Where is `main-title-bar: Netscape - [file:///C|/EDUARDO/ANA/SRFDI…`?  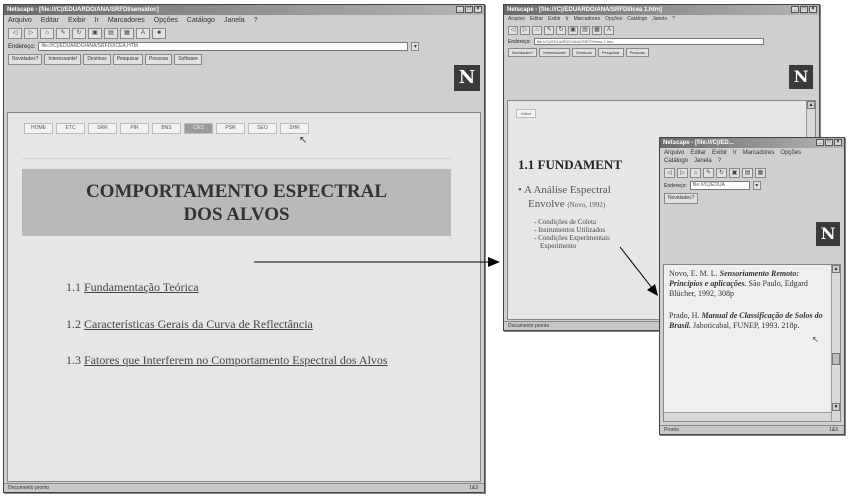
main-title-bar: Netscape - [file:///C|/EDUARDO/ANA/SRFDI… is located at coordinates (244, 10).